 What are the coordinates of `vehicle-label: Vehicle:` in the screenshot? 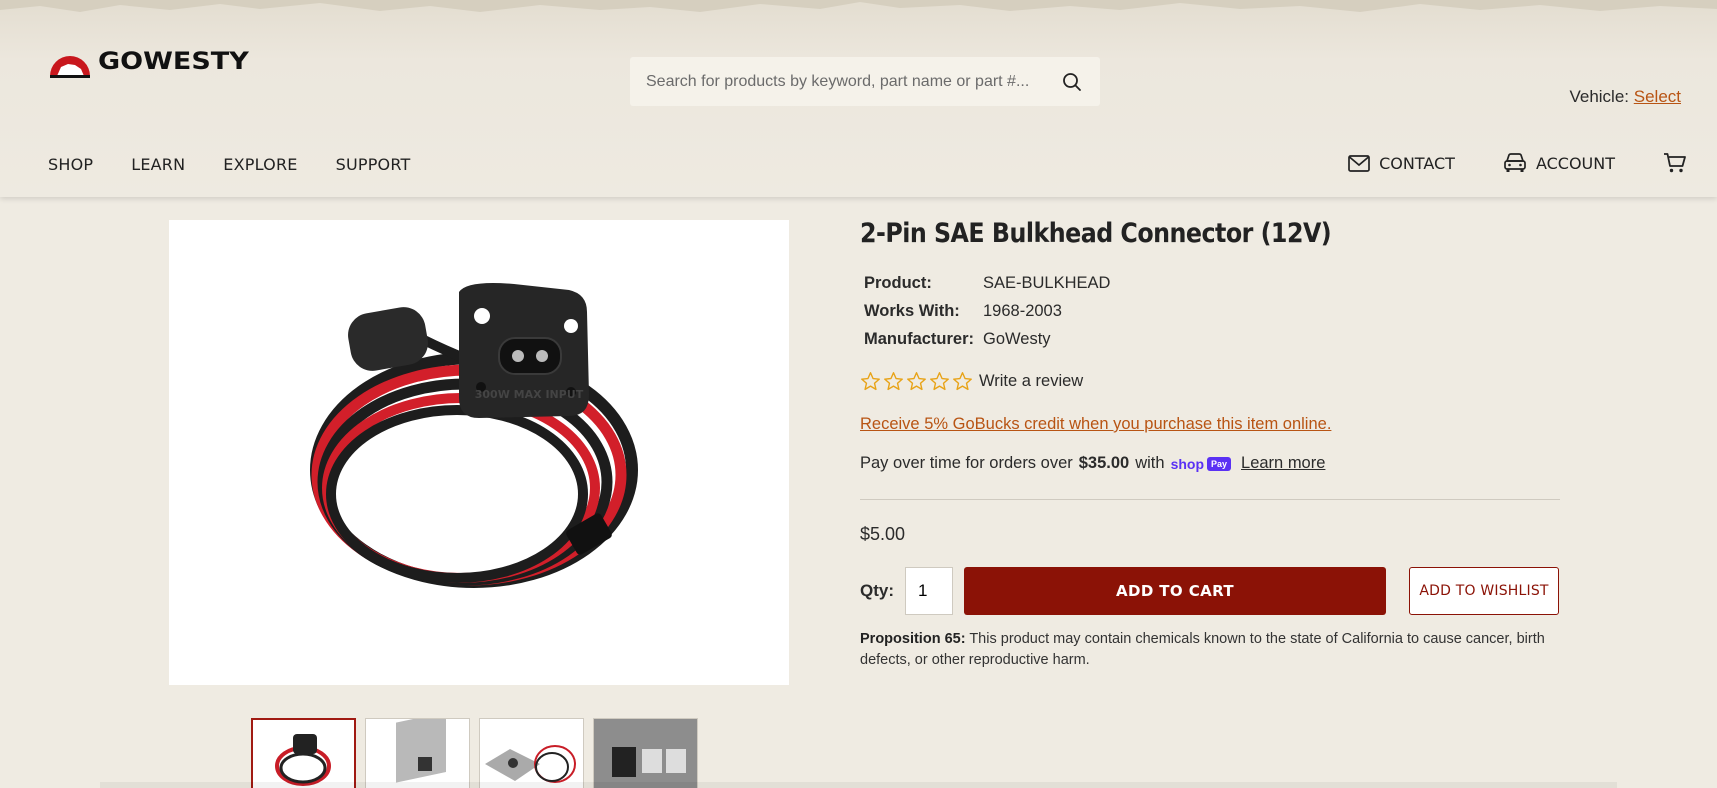 It's located at (1599, 96).